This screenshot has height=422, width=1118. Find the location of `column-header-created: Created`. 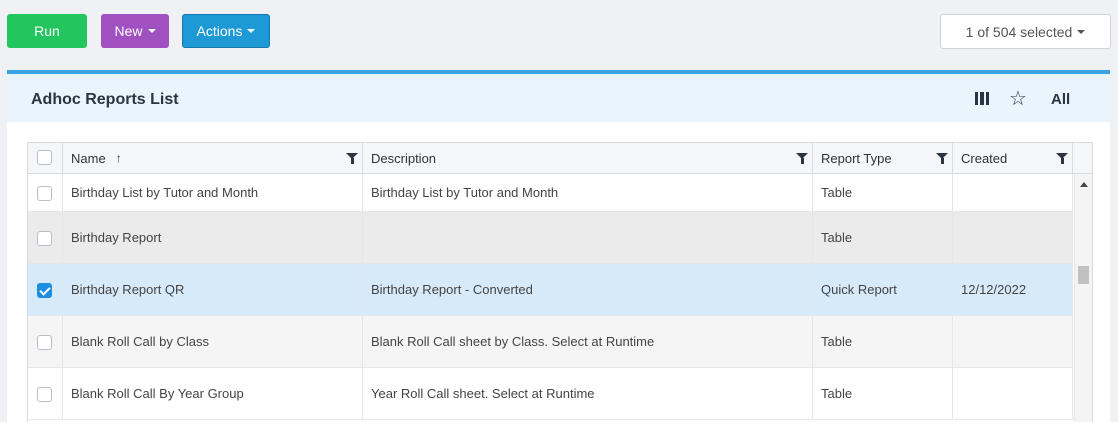

column-header-created: Created is located at coordinates (1013, 158).